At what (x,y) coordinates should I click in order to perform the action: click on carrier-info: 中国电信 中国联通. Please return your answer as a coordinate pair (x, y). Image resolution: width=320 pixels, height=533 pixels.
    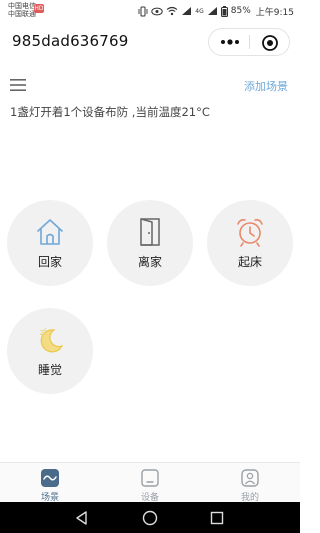
    Looking at the image, I should click on (22, 10).